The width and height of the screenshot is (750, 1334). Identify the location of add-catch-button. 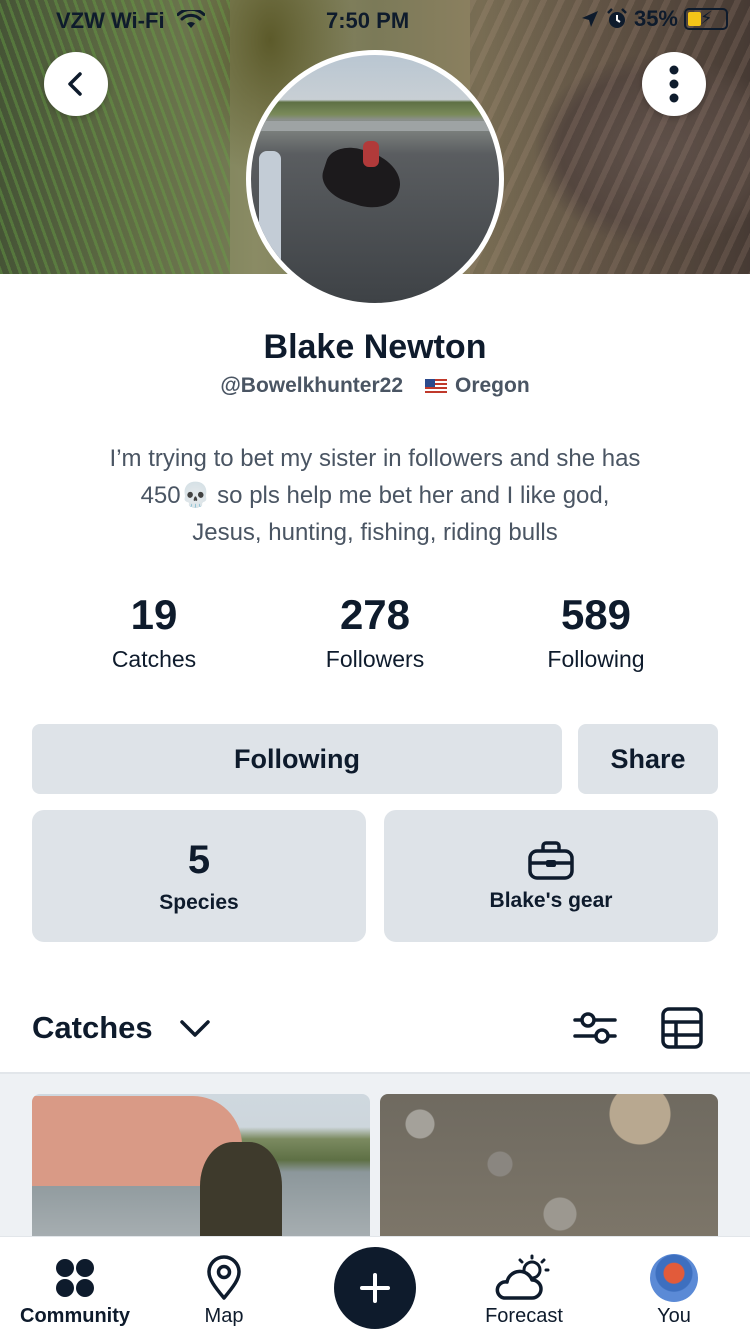
(375, 1288).